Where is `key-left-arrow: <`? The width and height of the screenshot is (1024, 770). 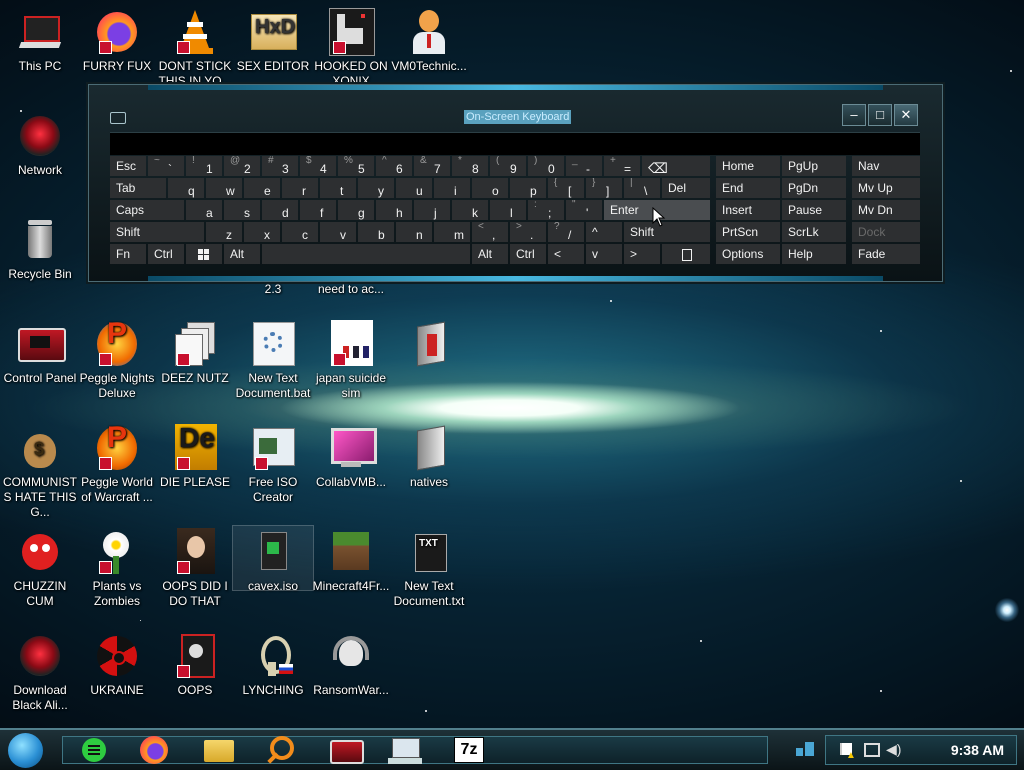 key-left-arrow: < is located at coordinates (566, 254).